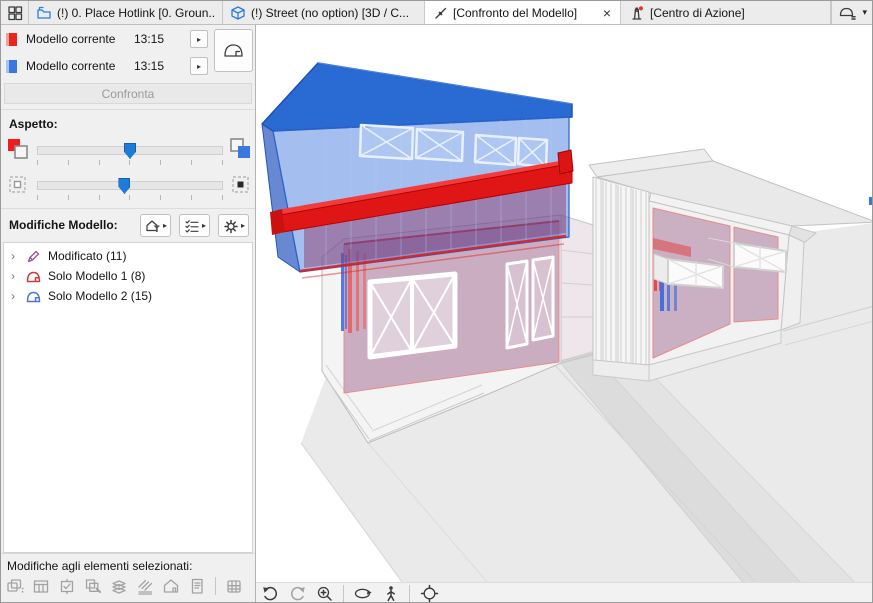 This screenshot has height=603, width=873. What do you see at coordinates (621, 271) in the screenshot?
I see `slat-screen-wall` at bounding box center [621, 271].